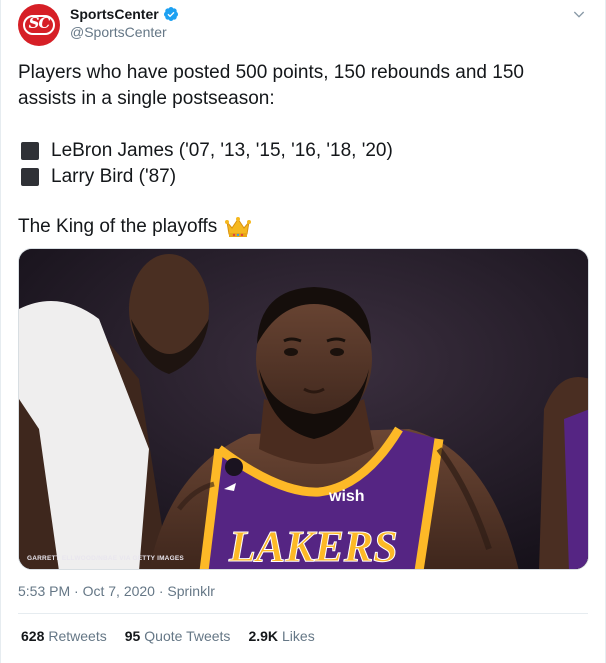 The image size is (606, 663). What do you see at coordinates (105, 558) in the screenshot?
I see `photo-credit: GARRETT ELLWOOD/NBAE VIA GETTY IMAGES` at bounding box center [105, 558].